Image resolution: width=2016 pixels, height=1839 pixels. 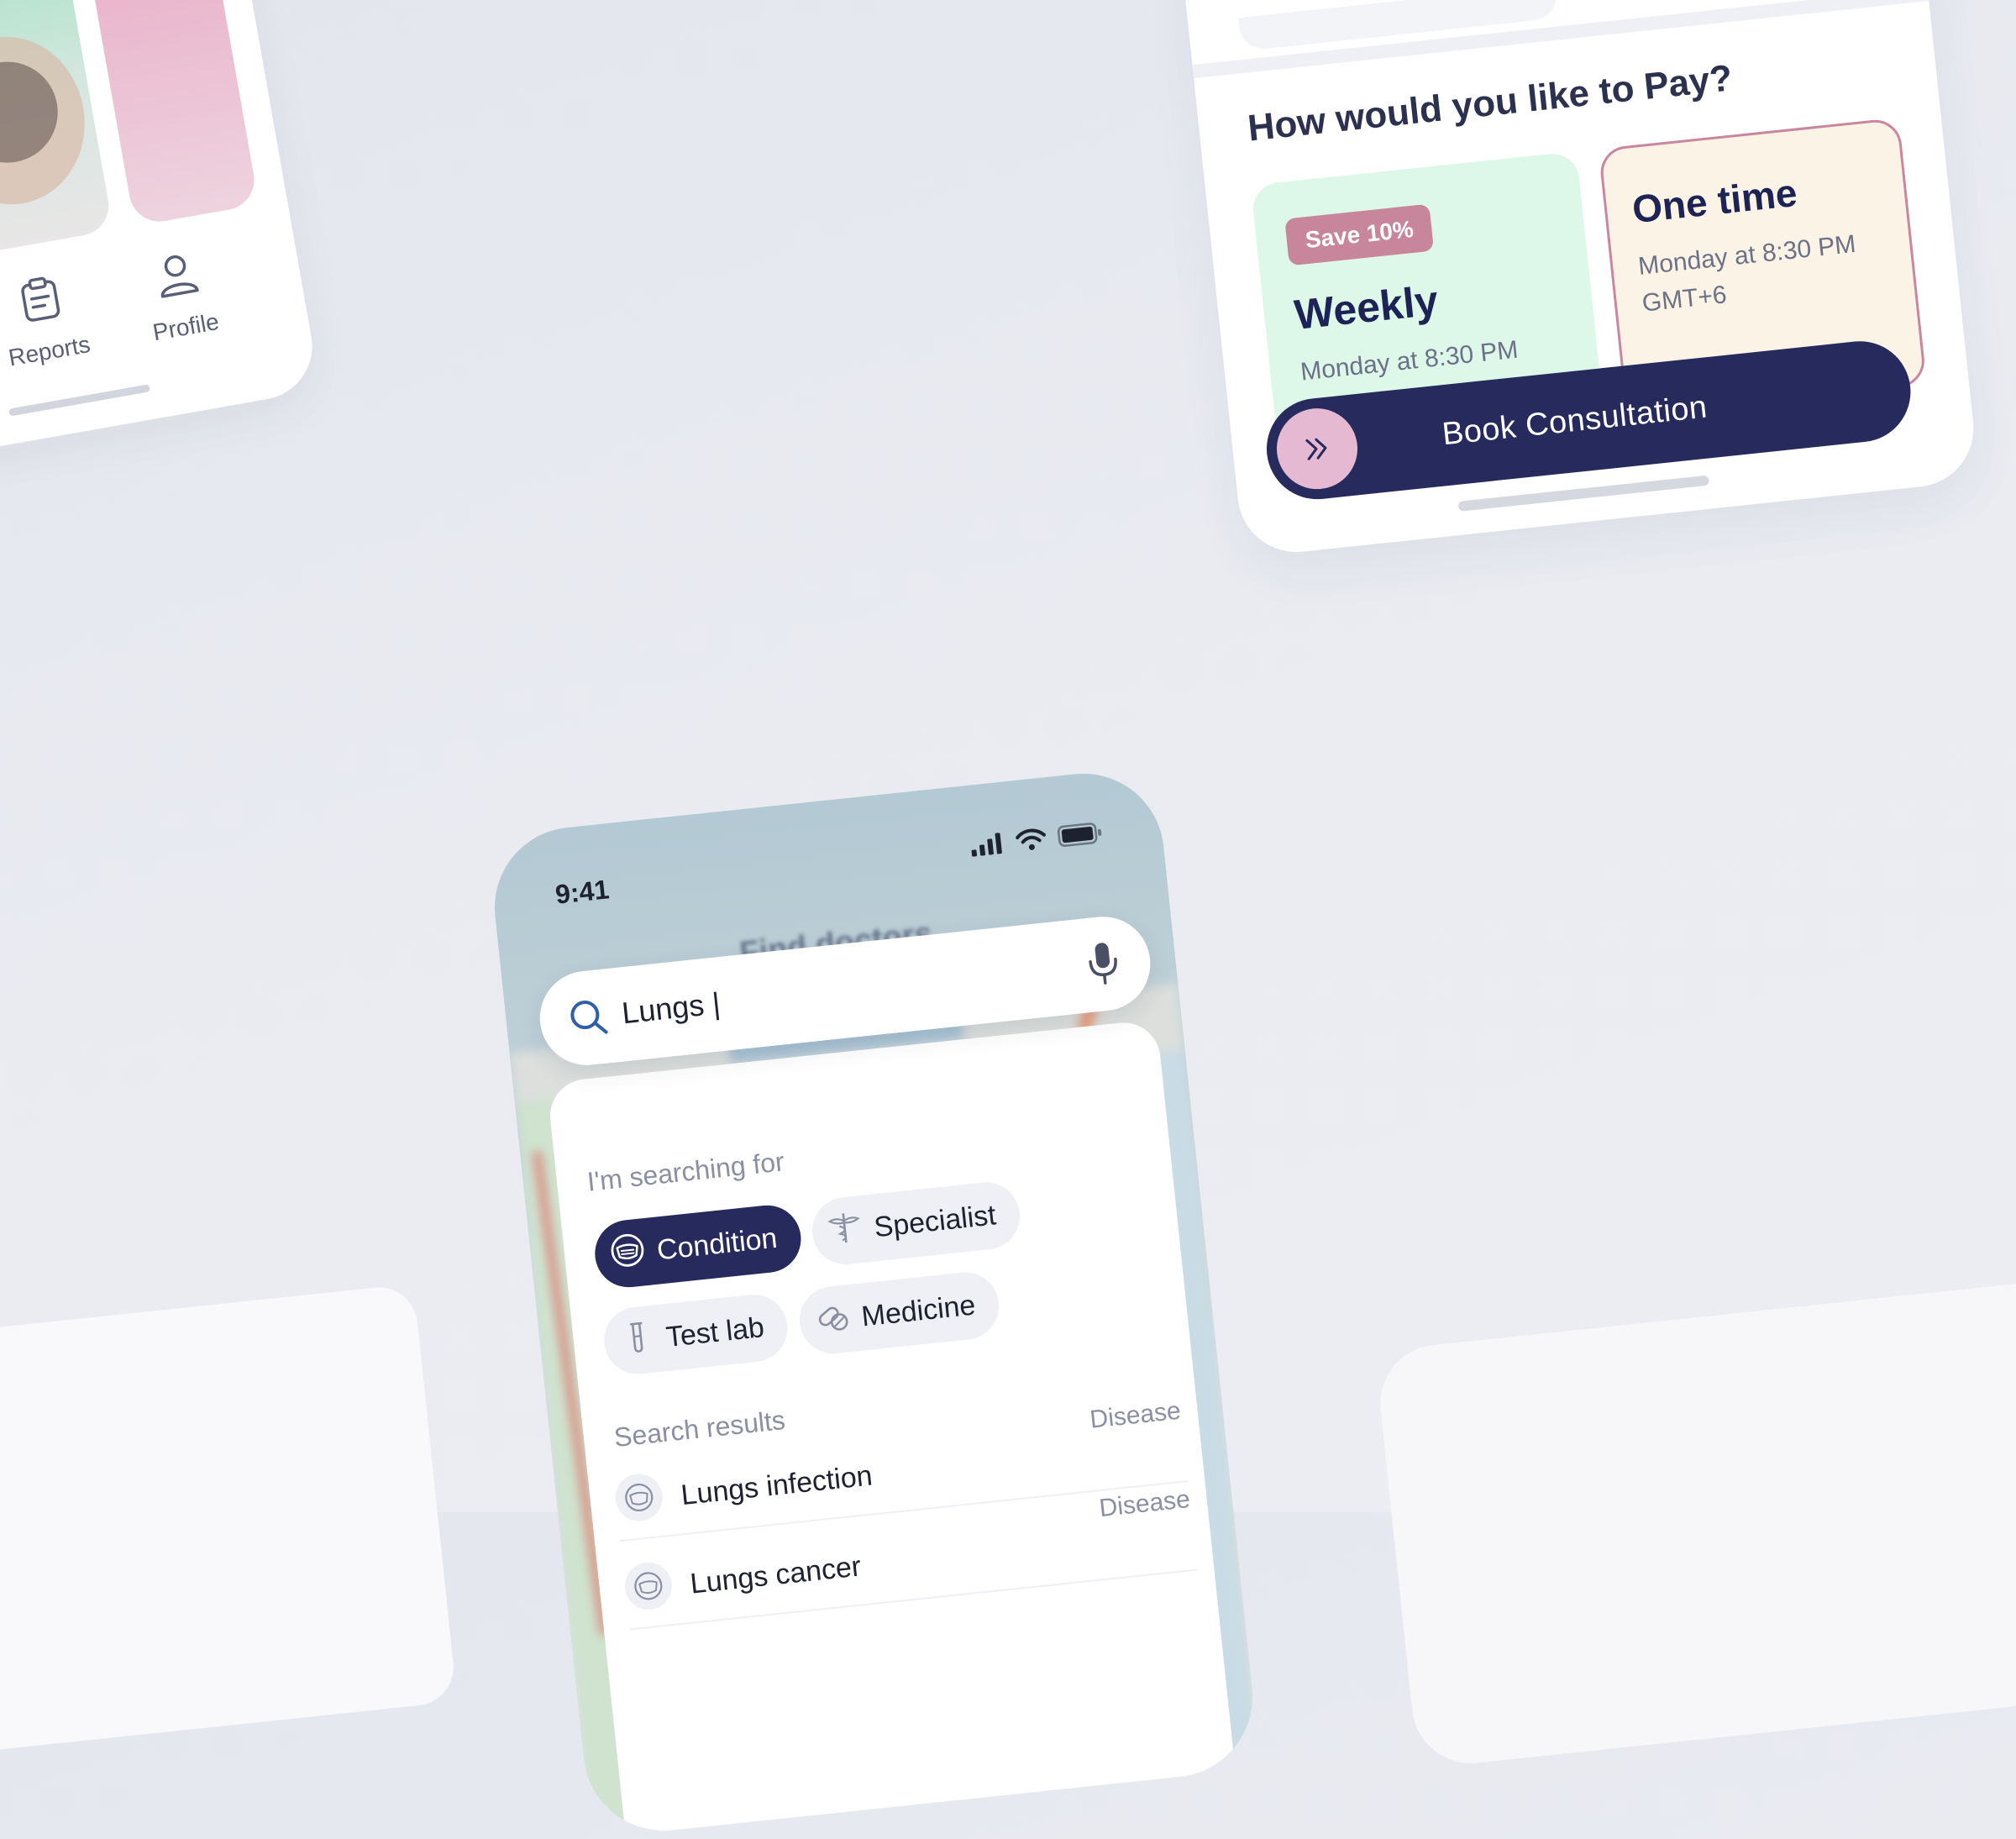 I want to click on result-name: Lungs cancer, so click(x=775, y=1575).